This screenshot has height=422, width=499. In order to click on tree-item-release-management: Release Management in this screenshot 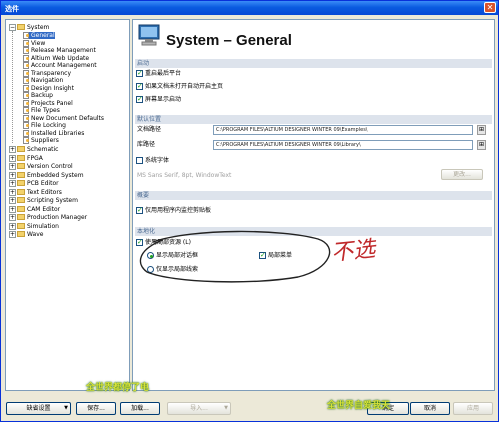, I will do `click(59, 50)`.